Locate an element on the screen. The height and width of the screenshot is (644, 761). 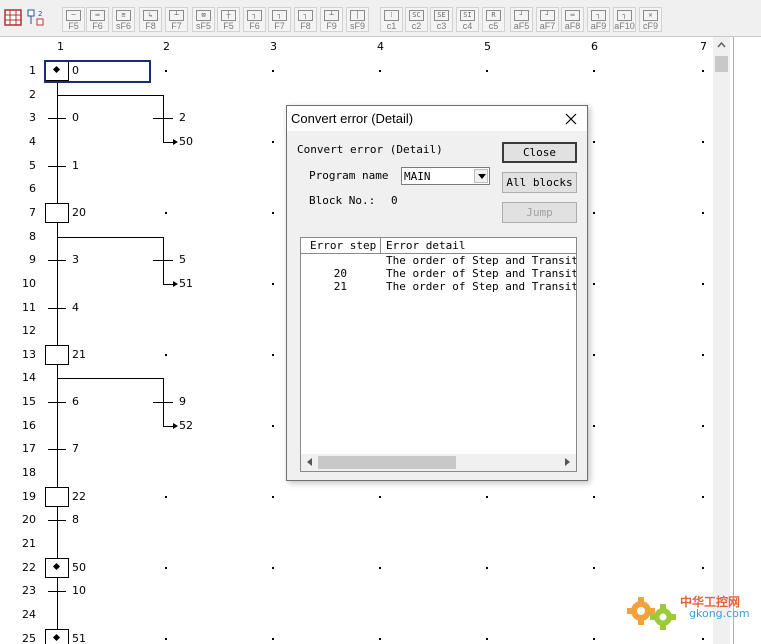
program-name-select: MAIN is located at coordinates (445, 176).